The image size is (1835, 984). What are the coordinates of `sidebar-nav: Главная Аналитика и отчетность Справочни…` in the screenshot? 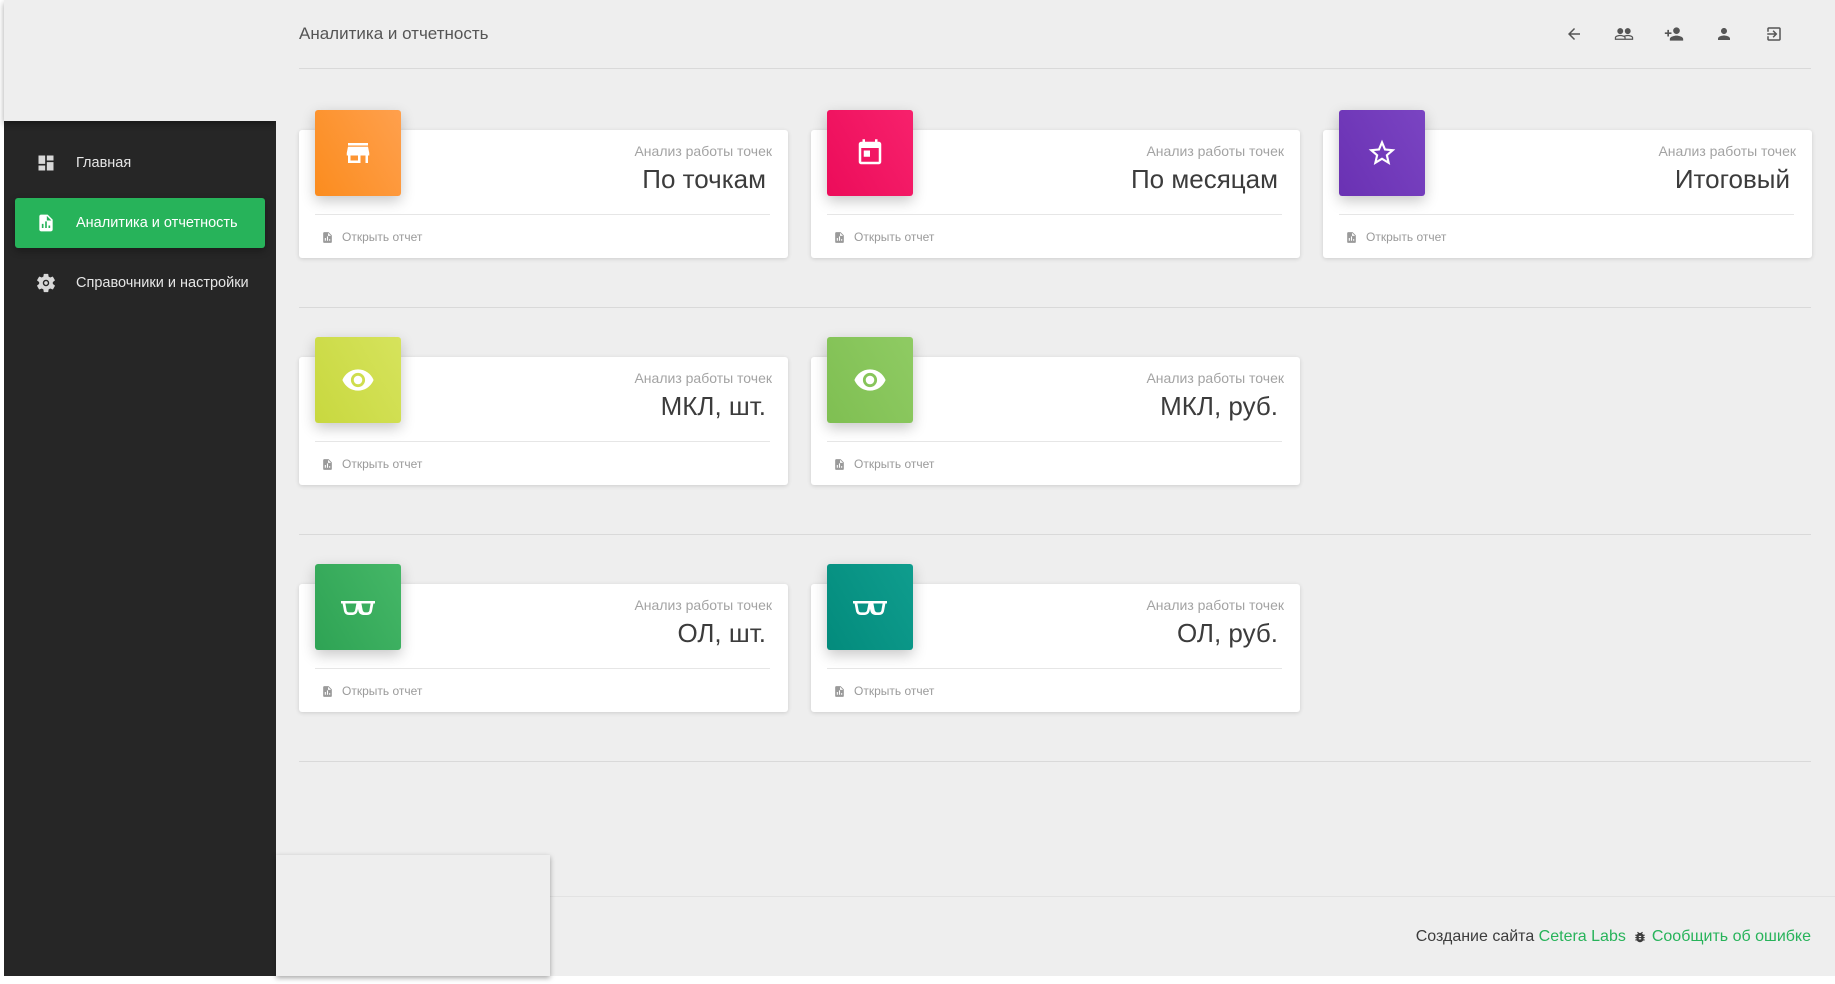 It's located at (140, 228).